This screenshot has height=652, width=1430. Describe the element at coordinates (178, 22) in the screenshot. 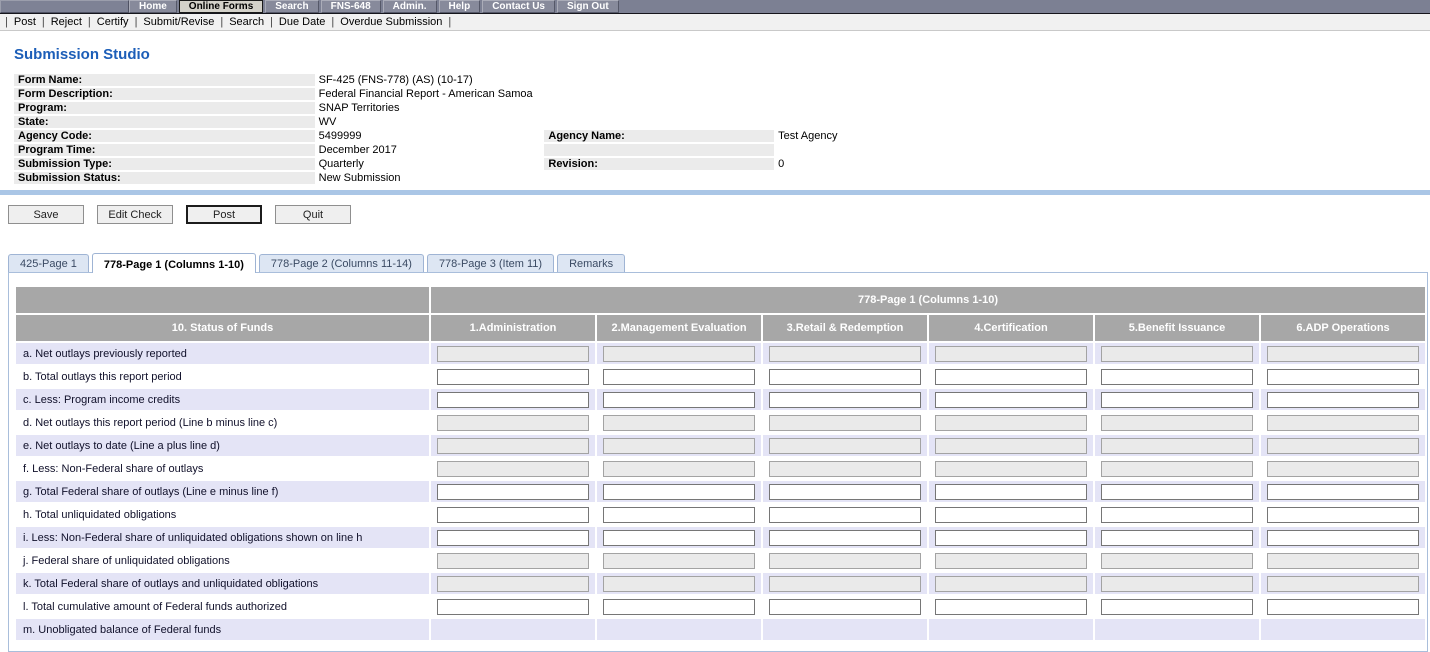

I see `action-link-submit-revise: Submit/Revise` at that location.